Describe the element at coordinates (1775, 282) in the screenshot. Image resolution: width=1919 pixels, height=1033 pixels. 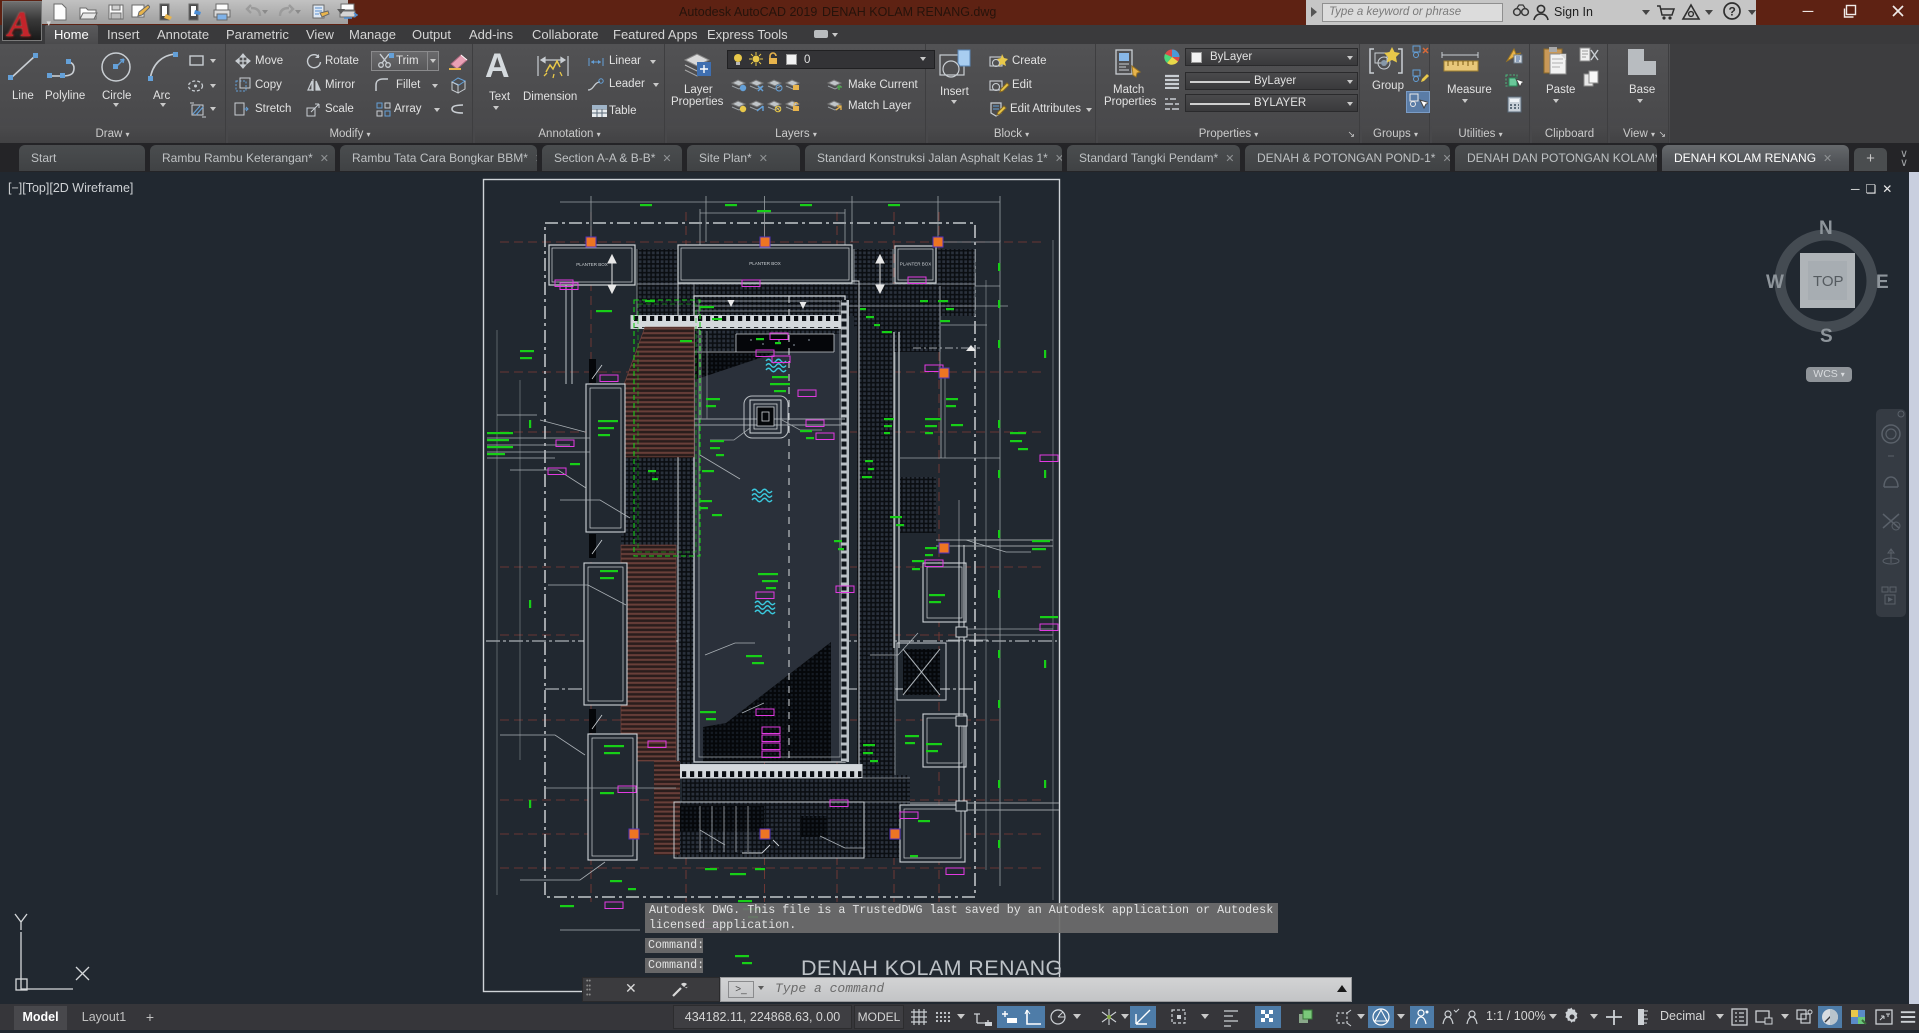
I see `svg-text: W` at that location.